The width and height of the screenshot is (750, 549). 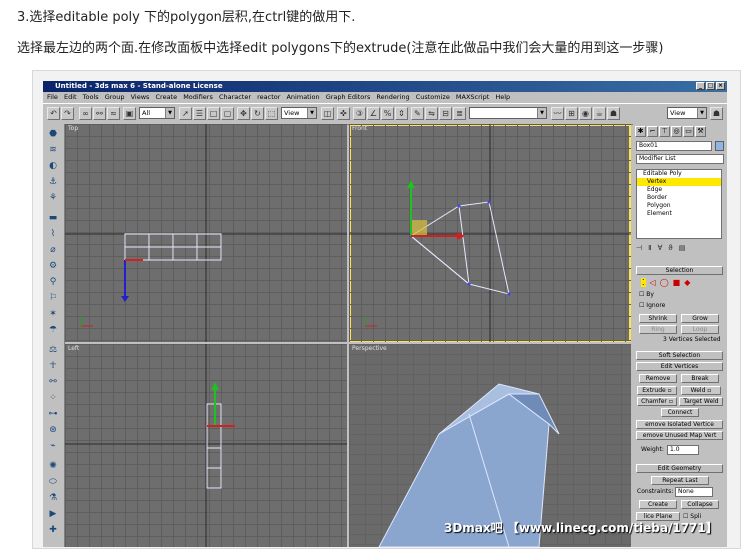 What do you see at coordinates (679, 366) in the screenshot?
I see `edit-vertices-rollout-header: Edit Vertices` at bounding box center [679, 366].